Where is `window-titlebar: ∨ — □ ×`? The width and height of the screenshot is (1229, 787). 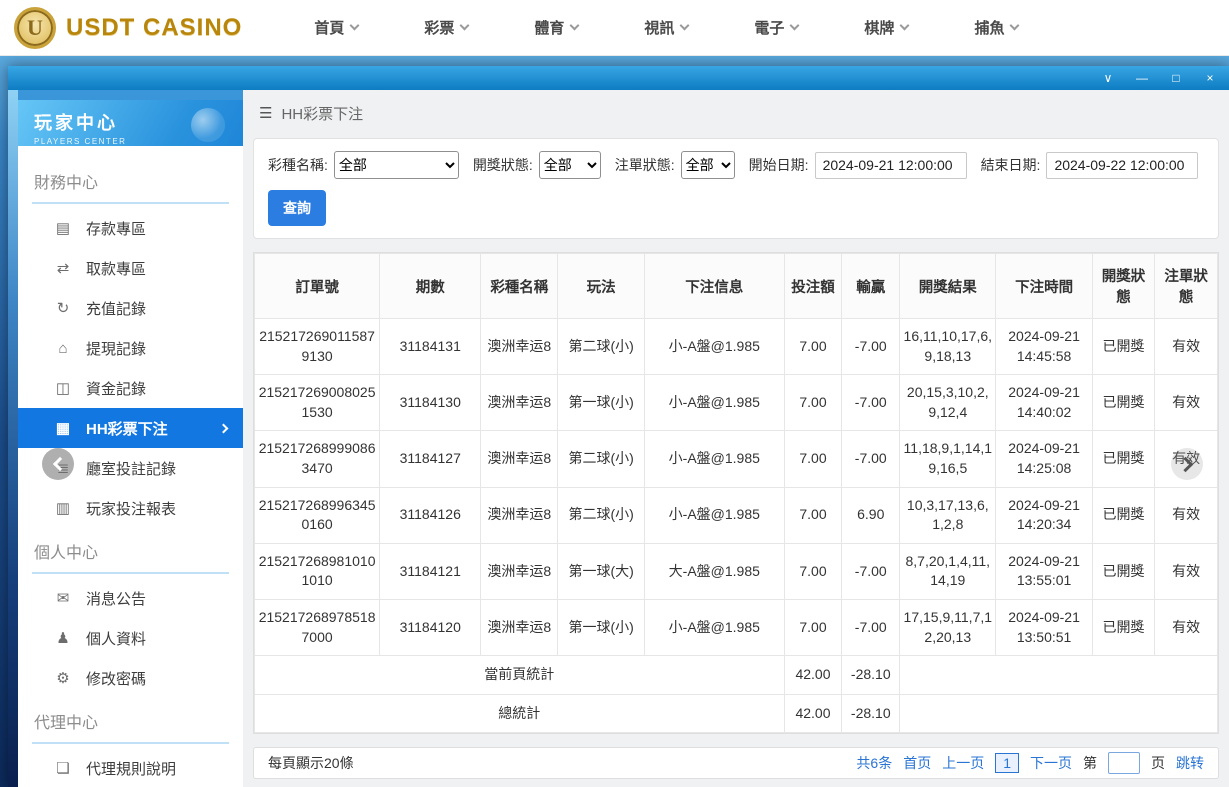 window-titlebar: ∨ — □ × is located at coordinates (618, 78).